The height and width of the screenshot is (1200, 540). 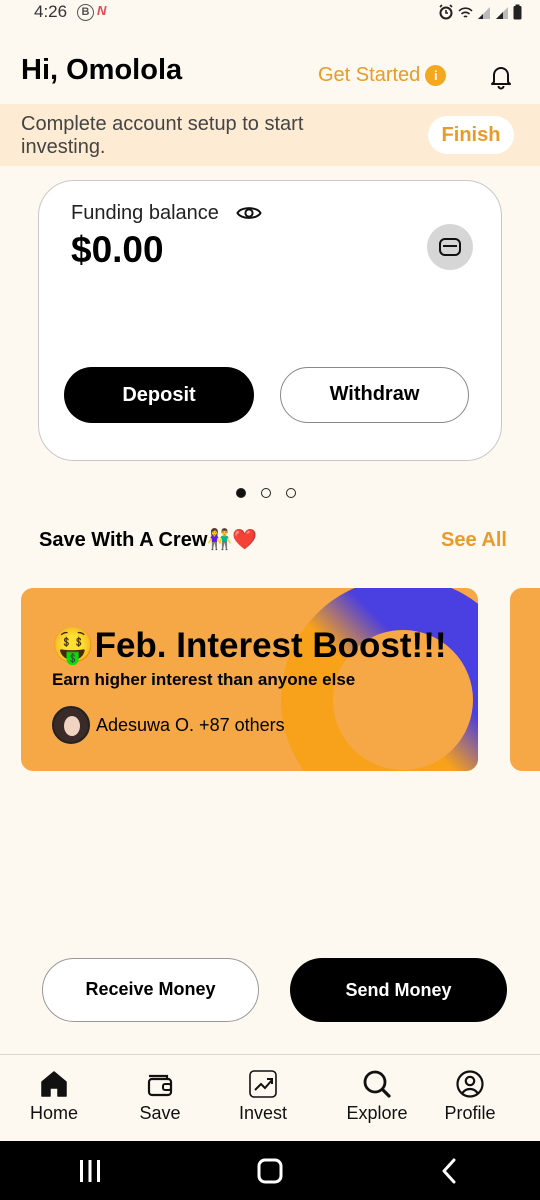 What do you see at coordinates (145, 213) in the screenshot?
I see `balance-label: Funding balance` at bounding box center [145, 213].